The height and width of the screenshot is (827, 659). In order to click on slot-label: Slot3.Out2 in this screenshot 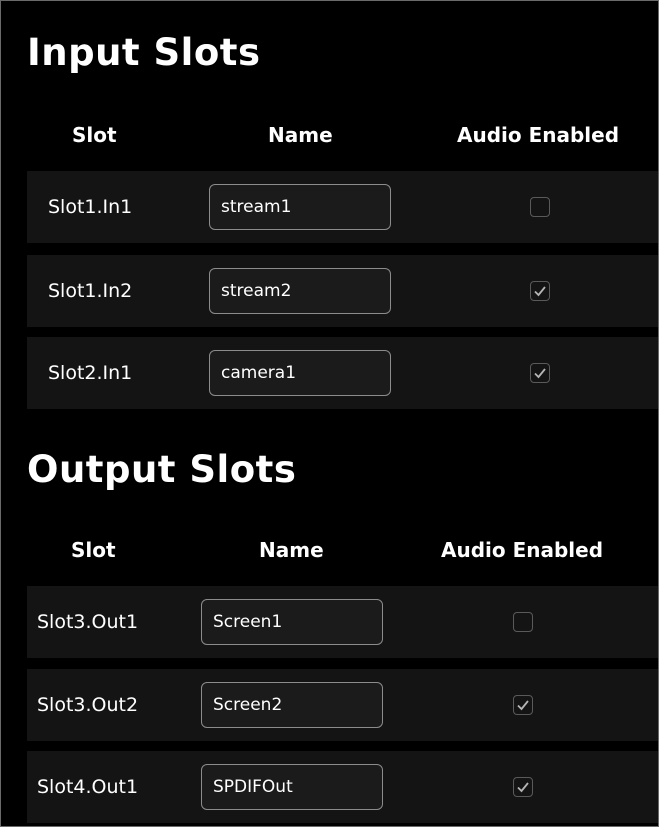, I will do `click(88, 705)`.